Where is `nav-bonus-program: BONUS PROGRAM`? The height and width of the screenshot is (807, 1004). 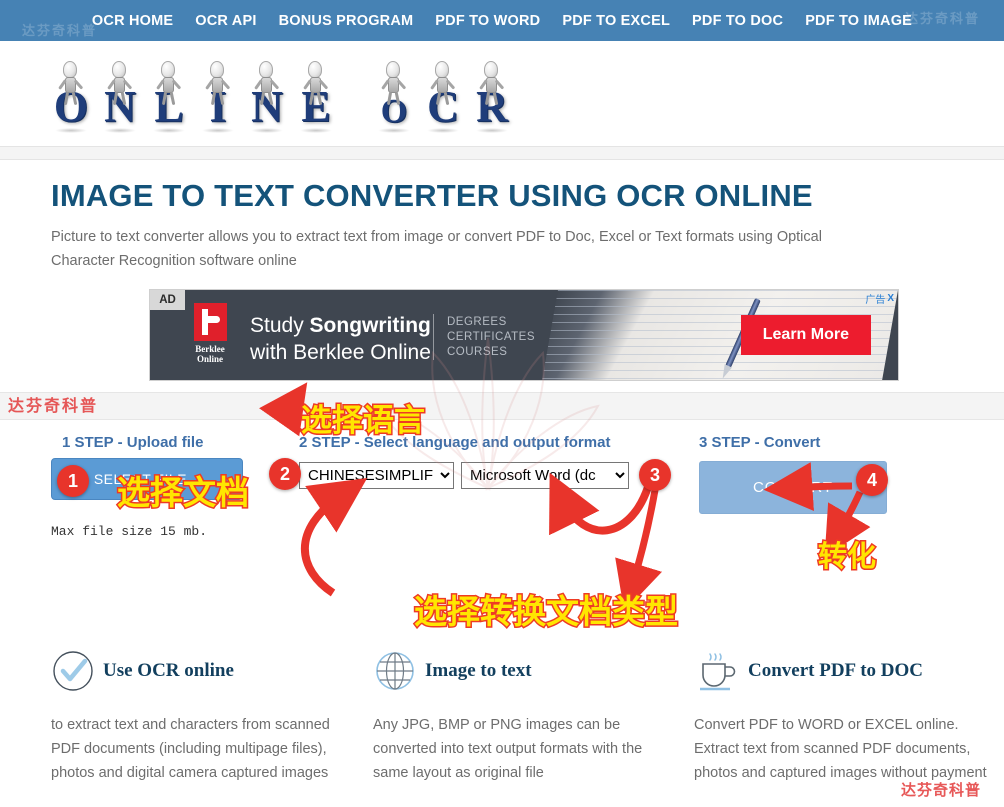 nav-bonus-program: BONUS PROGRAM is located at coordinates (346, 21).